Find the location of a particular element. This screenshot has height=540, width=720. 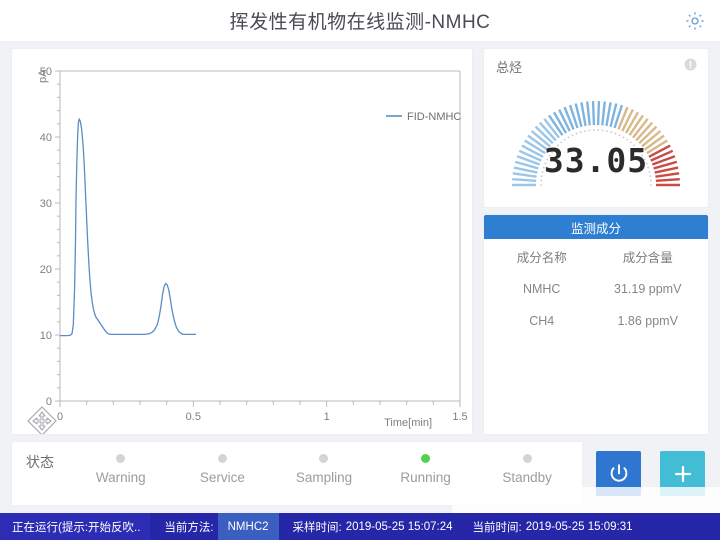

current-time: 当前时间: 2019-05-25 15:09:31 is located at coordinates (549, 526).